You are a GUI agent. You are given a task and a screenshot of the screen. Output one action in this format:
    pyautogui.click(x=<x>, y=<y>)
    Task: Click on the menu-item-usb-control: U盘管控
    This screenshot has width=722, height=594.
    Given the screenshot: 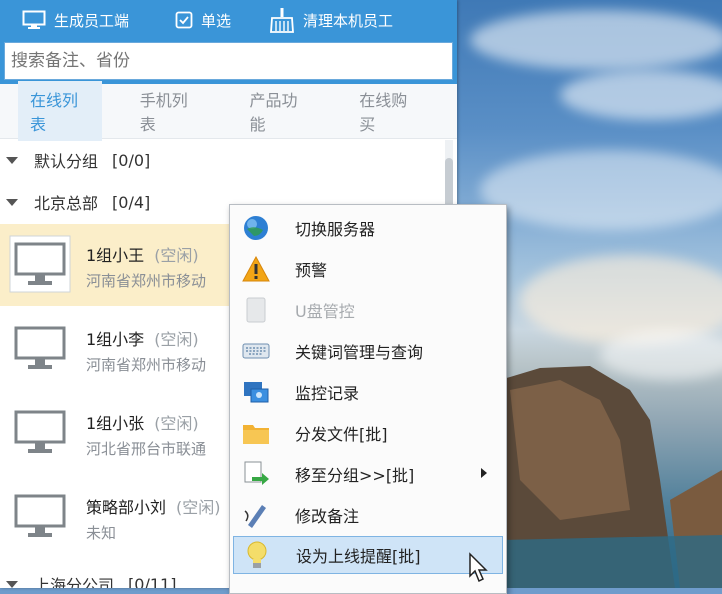 What is the action you would take?
    pyautogui.click(x=368, y=310)
    